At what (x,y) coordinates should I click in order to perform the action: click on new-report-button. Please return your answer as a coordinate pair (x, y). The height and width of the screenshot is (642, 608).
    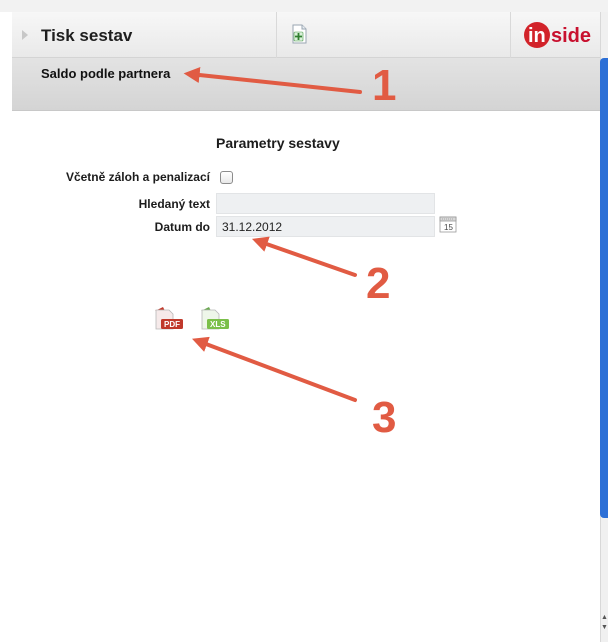
    Looking at the image, I should click on (299, 34).